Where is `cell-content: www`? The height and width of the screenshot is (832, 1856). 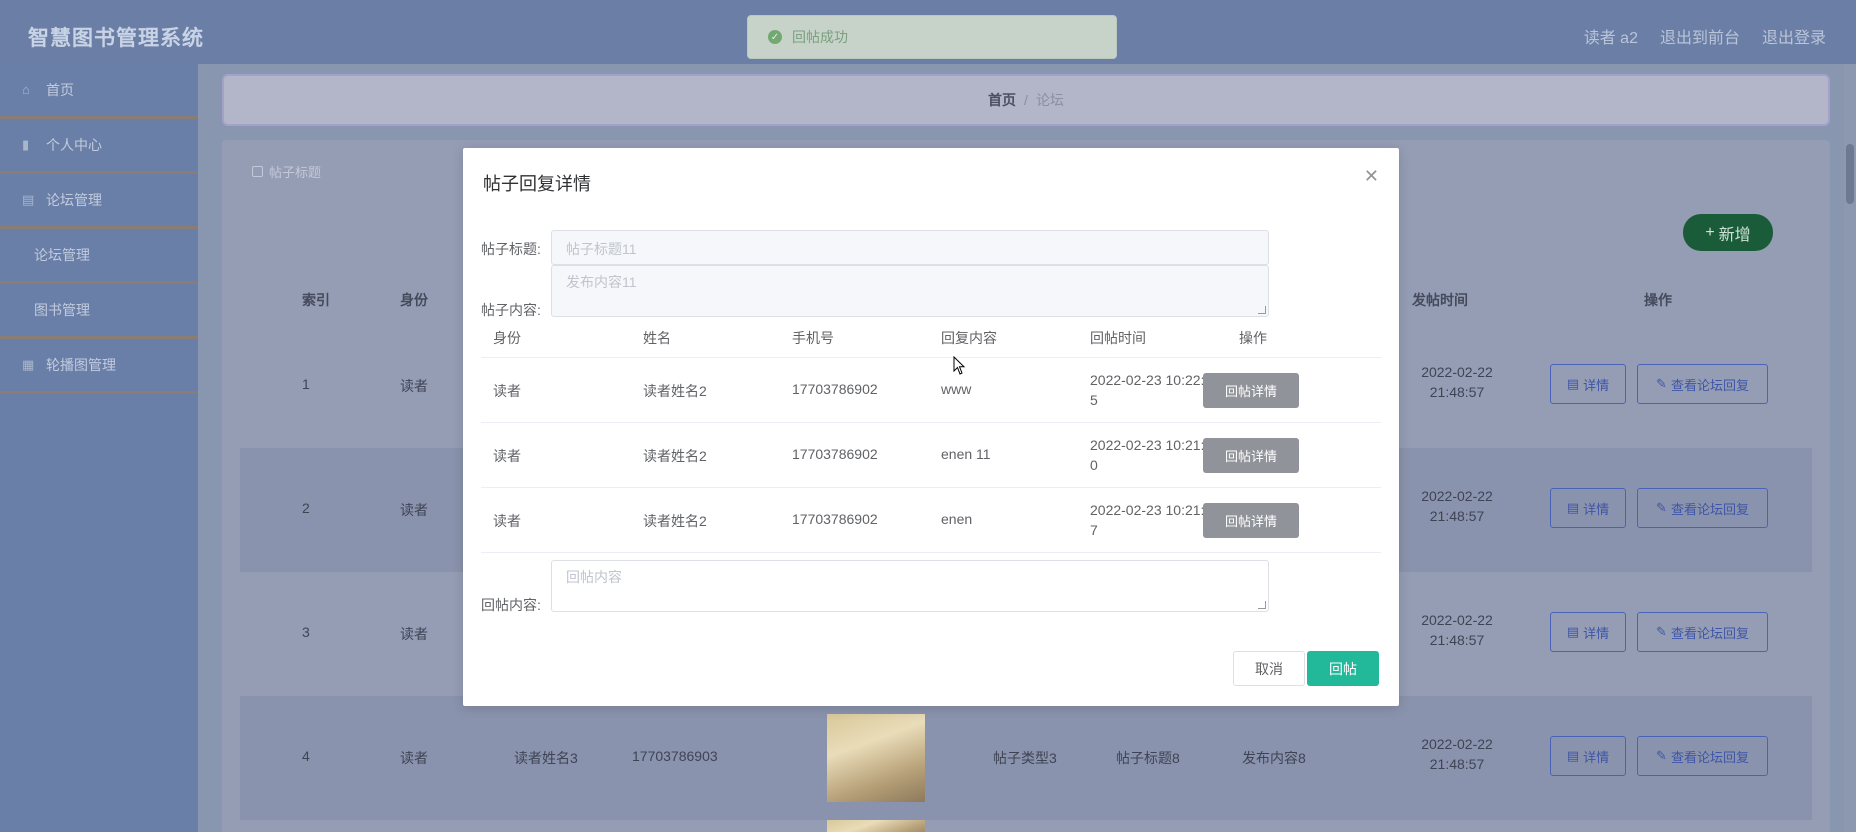
cell-content: www is located at coordinates (956, 389).